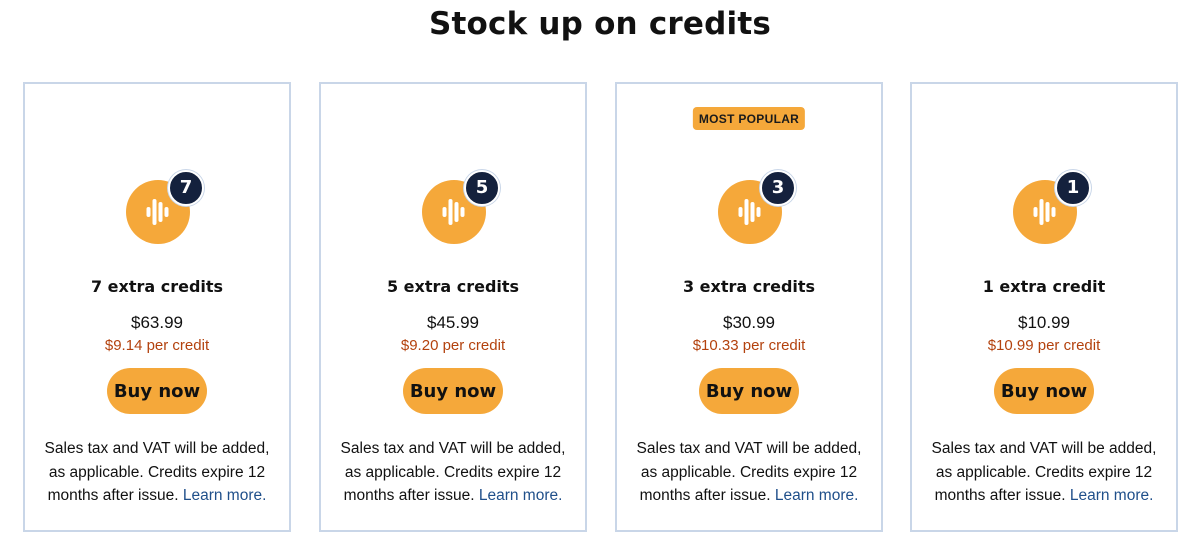 Image resolution: width=1200 pixels, height=560 pixels. What do you see at coordinates (453, 322) in the screenshot?
I see `plan-price: $45.99` at bounding box center [453, 322].